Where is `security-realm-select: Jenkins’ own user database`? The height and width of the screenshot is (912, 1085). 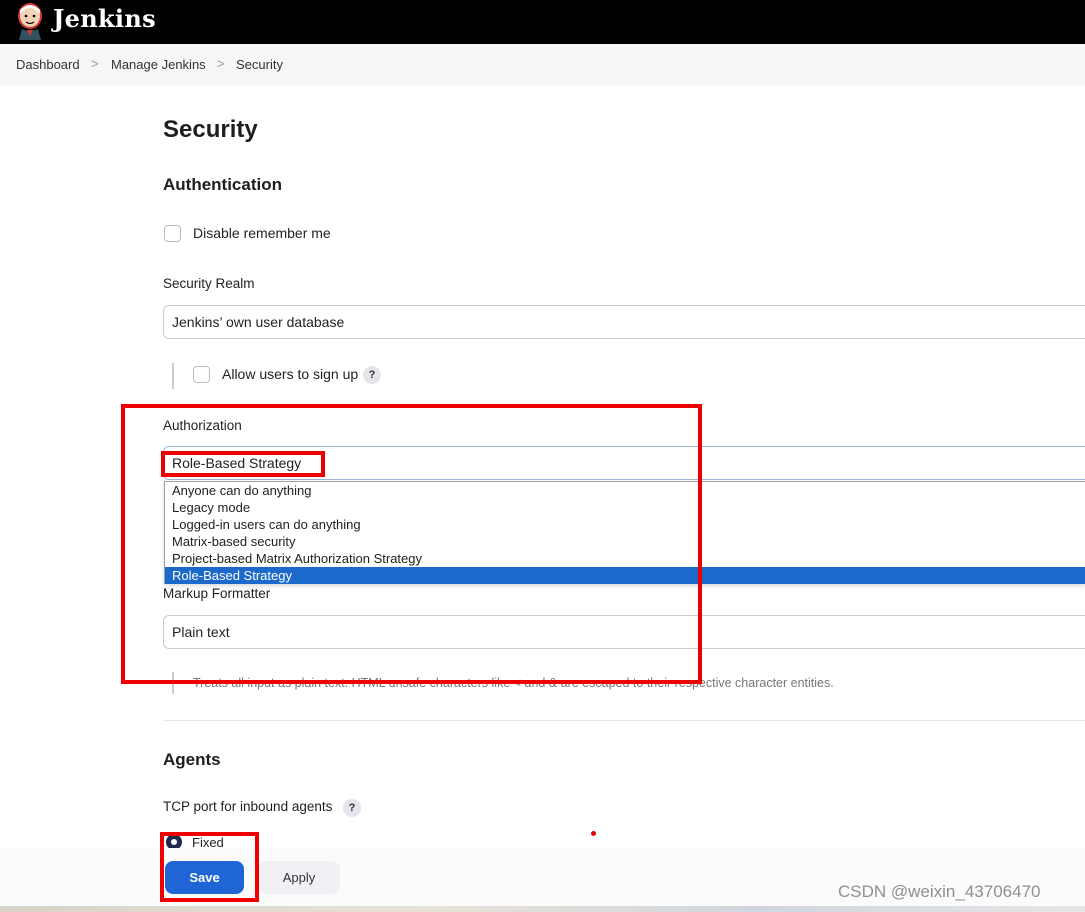
security-realm-select: Jenkins’ own user database is located at coordinates (624, 322).